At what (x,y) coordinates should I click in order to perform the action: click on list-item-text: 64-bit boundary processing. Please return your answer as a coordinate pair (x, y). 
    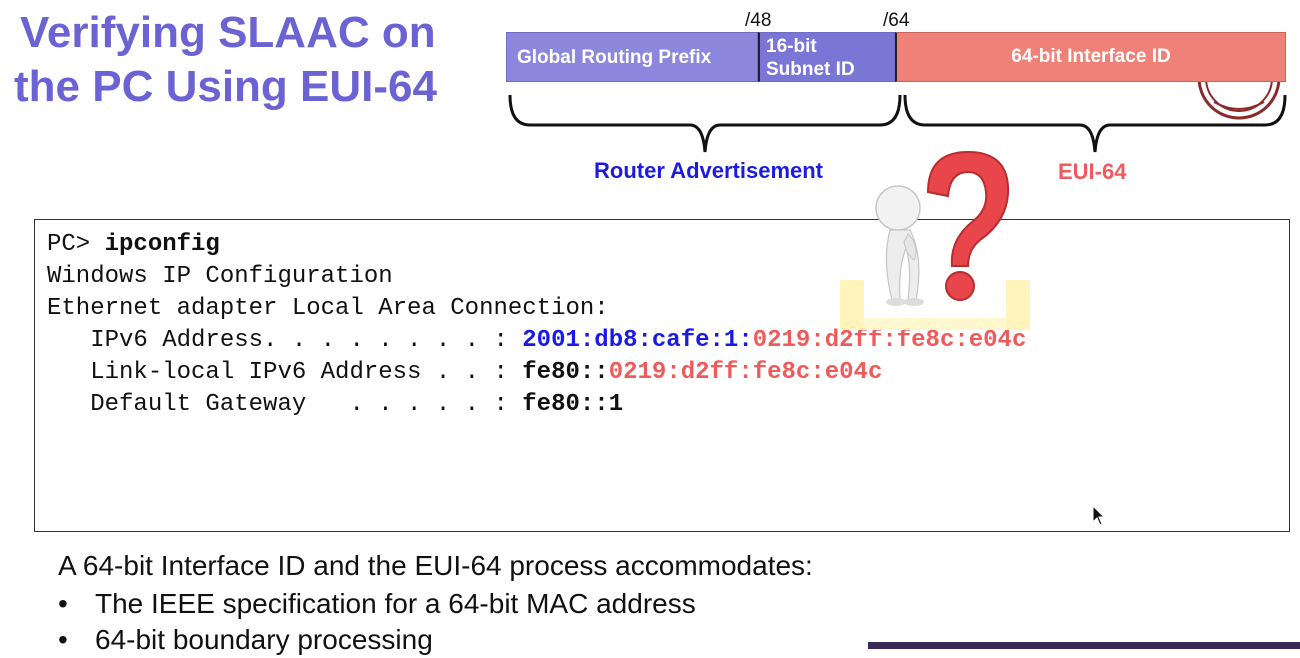
    Looking at the image, I should click on (264, 639).